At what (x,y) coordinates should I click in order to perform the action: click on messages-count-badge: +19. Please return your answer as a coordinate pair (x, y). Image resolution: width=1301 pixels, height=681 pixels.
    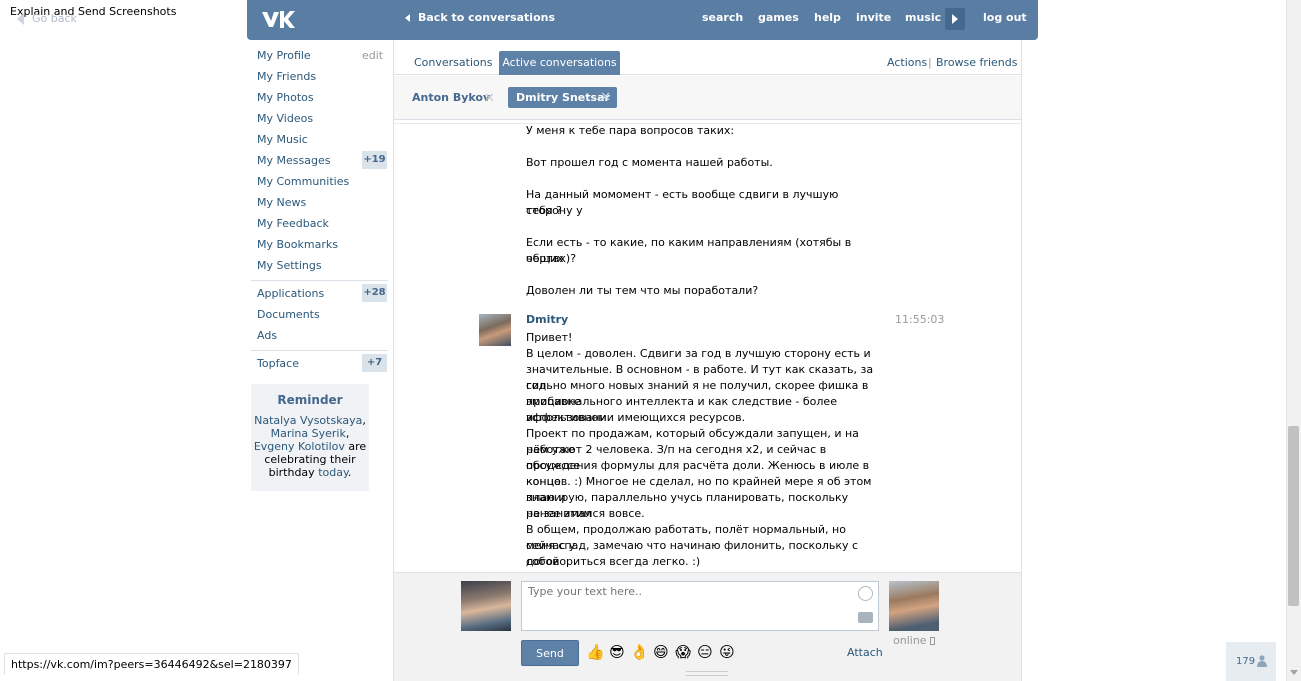
    Looking at the image, I should click on (374, 160).